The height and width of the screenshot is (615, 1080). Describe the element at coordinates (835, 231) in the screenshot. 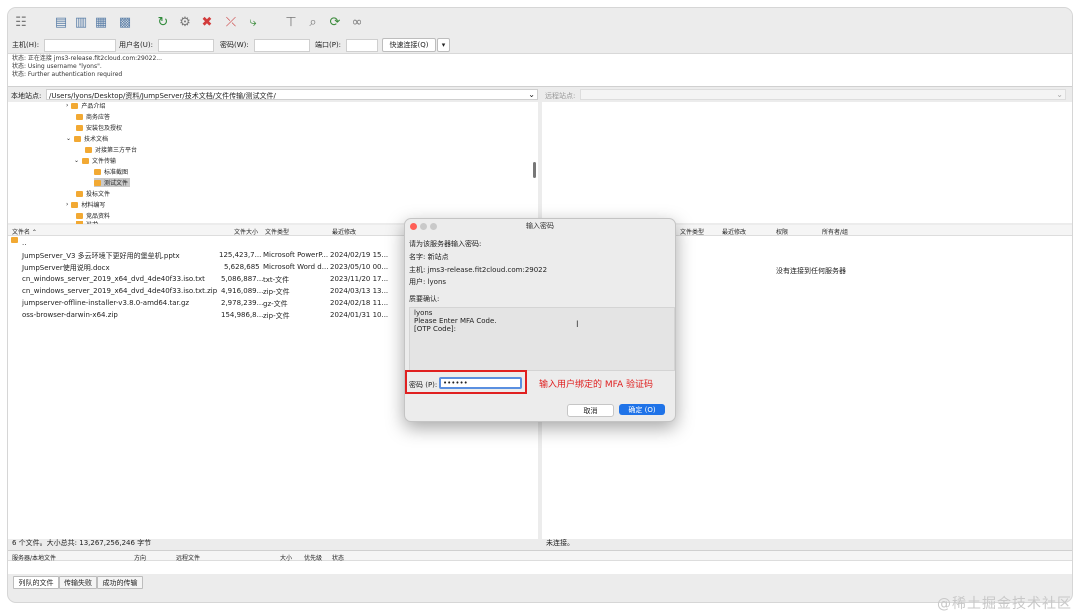

I see `column-owner: 所有者/组` at that location.